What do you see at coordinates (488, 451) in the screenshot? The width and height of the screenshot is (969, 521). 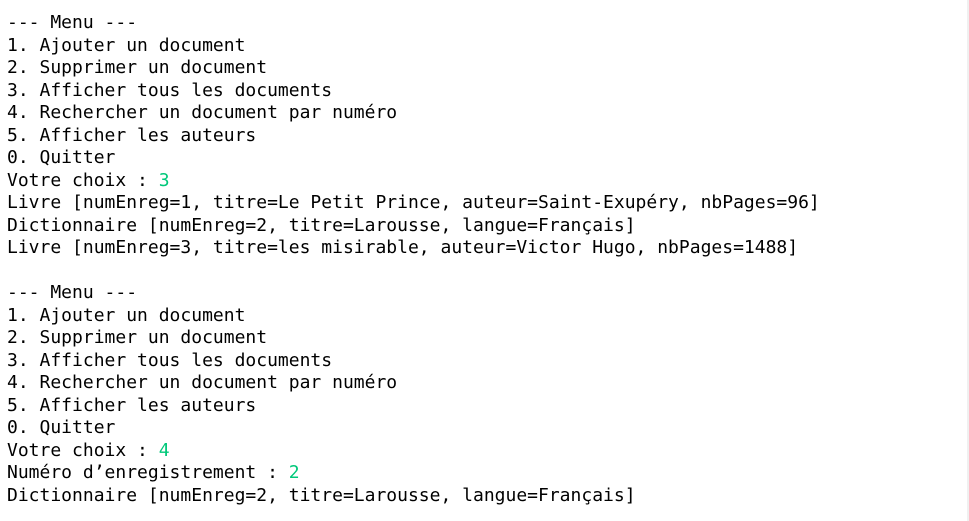 I see `choice-prompt-line: Votre choix : 4` at bounding box center [488, 451].